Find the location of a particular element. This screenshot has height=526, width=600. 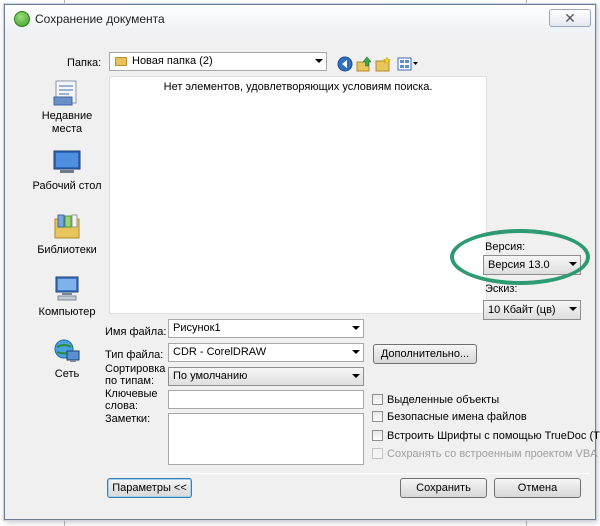

back-icon is located at coordinates (345, 64).